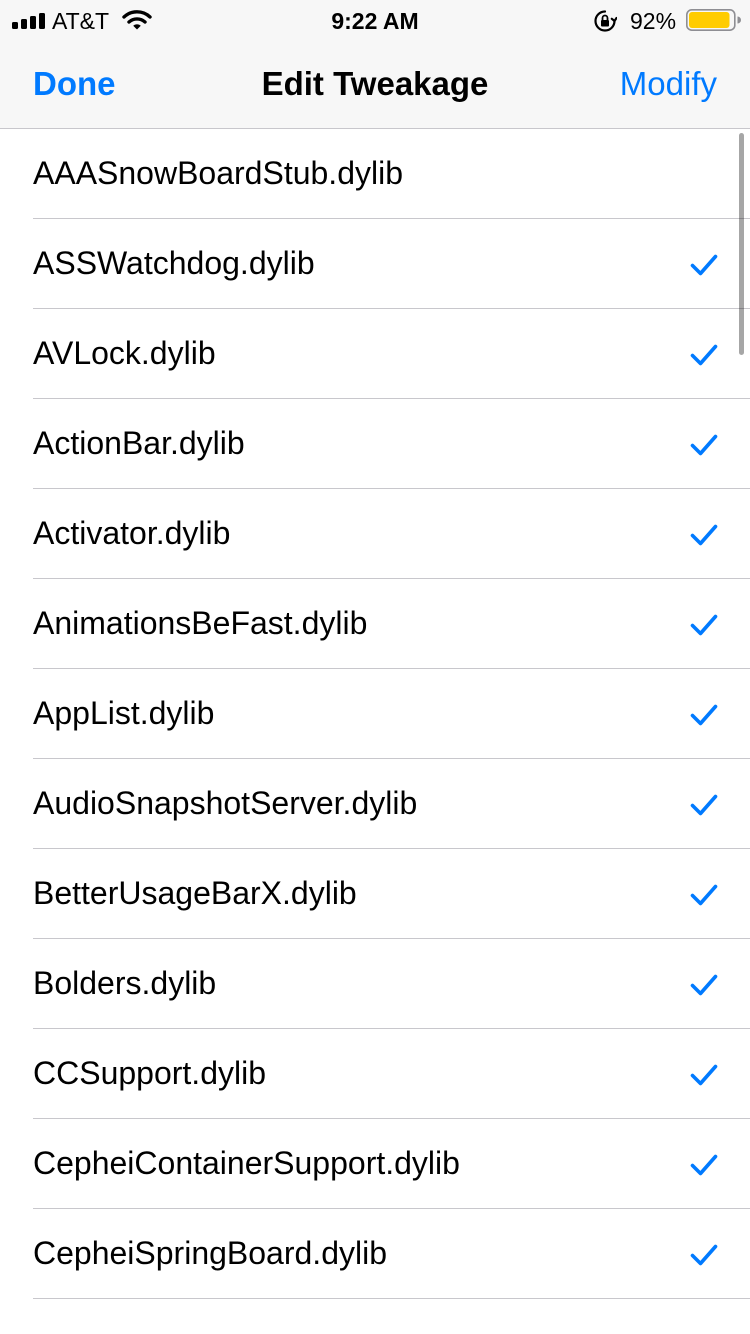  What do you see at coordinates (375, 444) in the screenshot?
I see `list-item: ActionBar.dylib` at bounding box center [375, 444].